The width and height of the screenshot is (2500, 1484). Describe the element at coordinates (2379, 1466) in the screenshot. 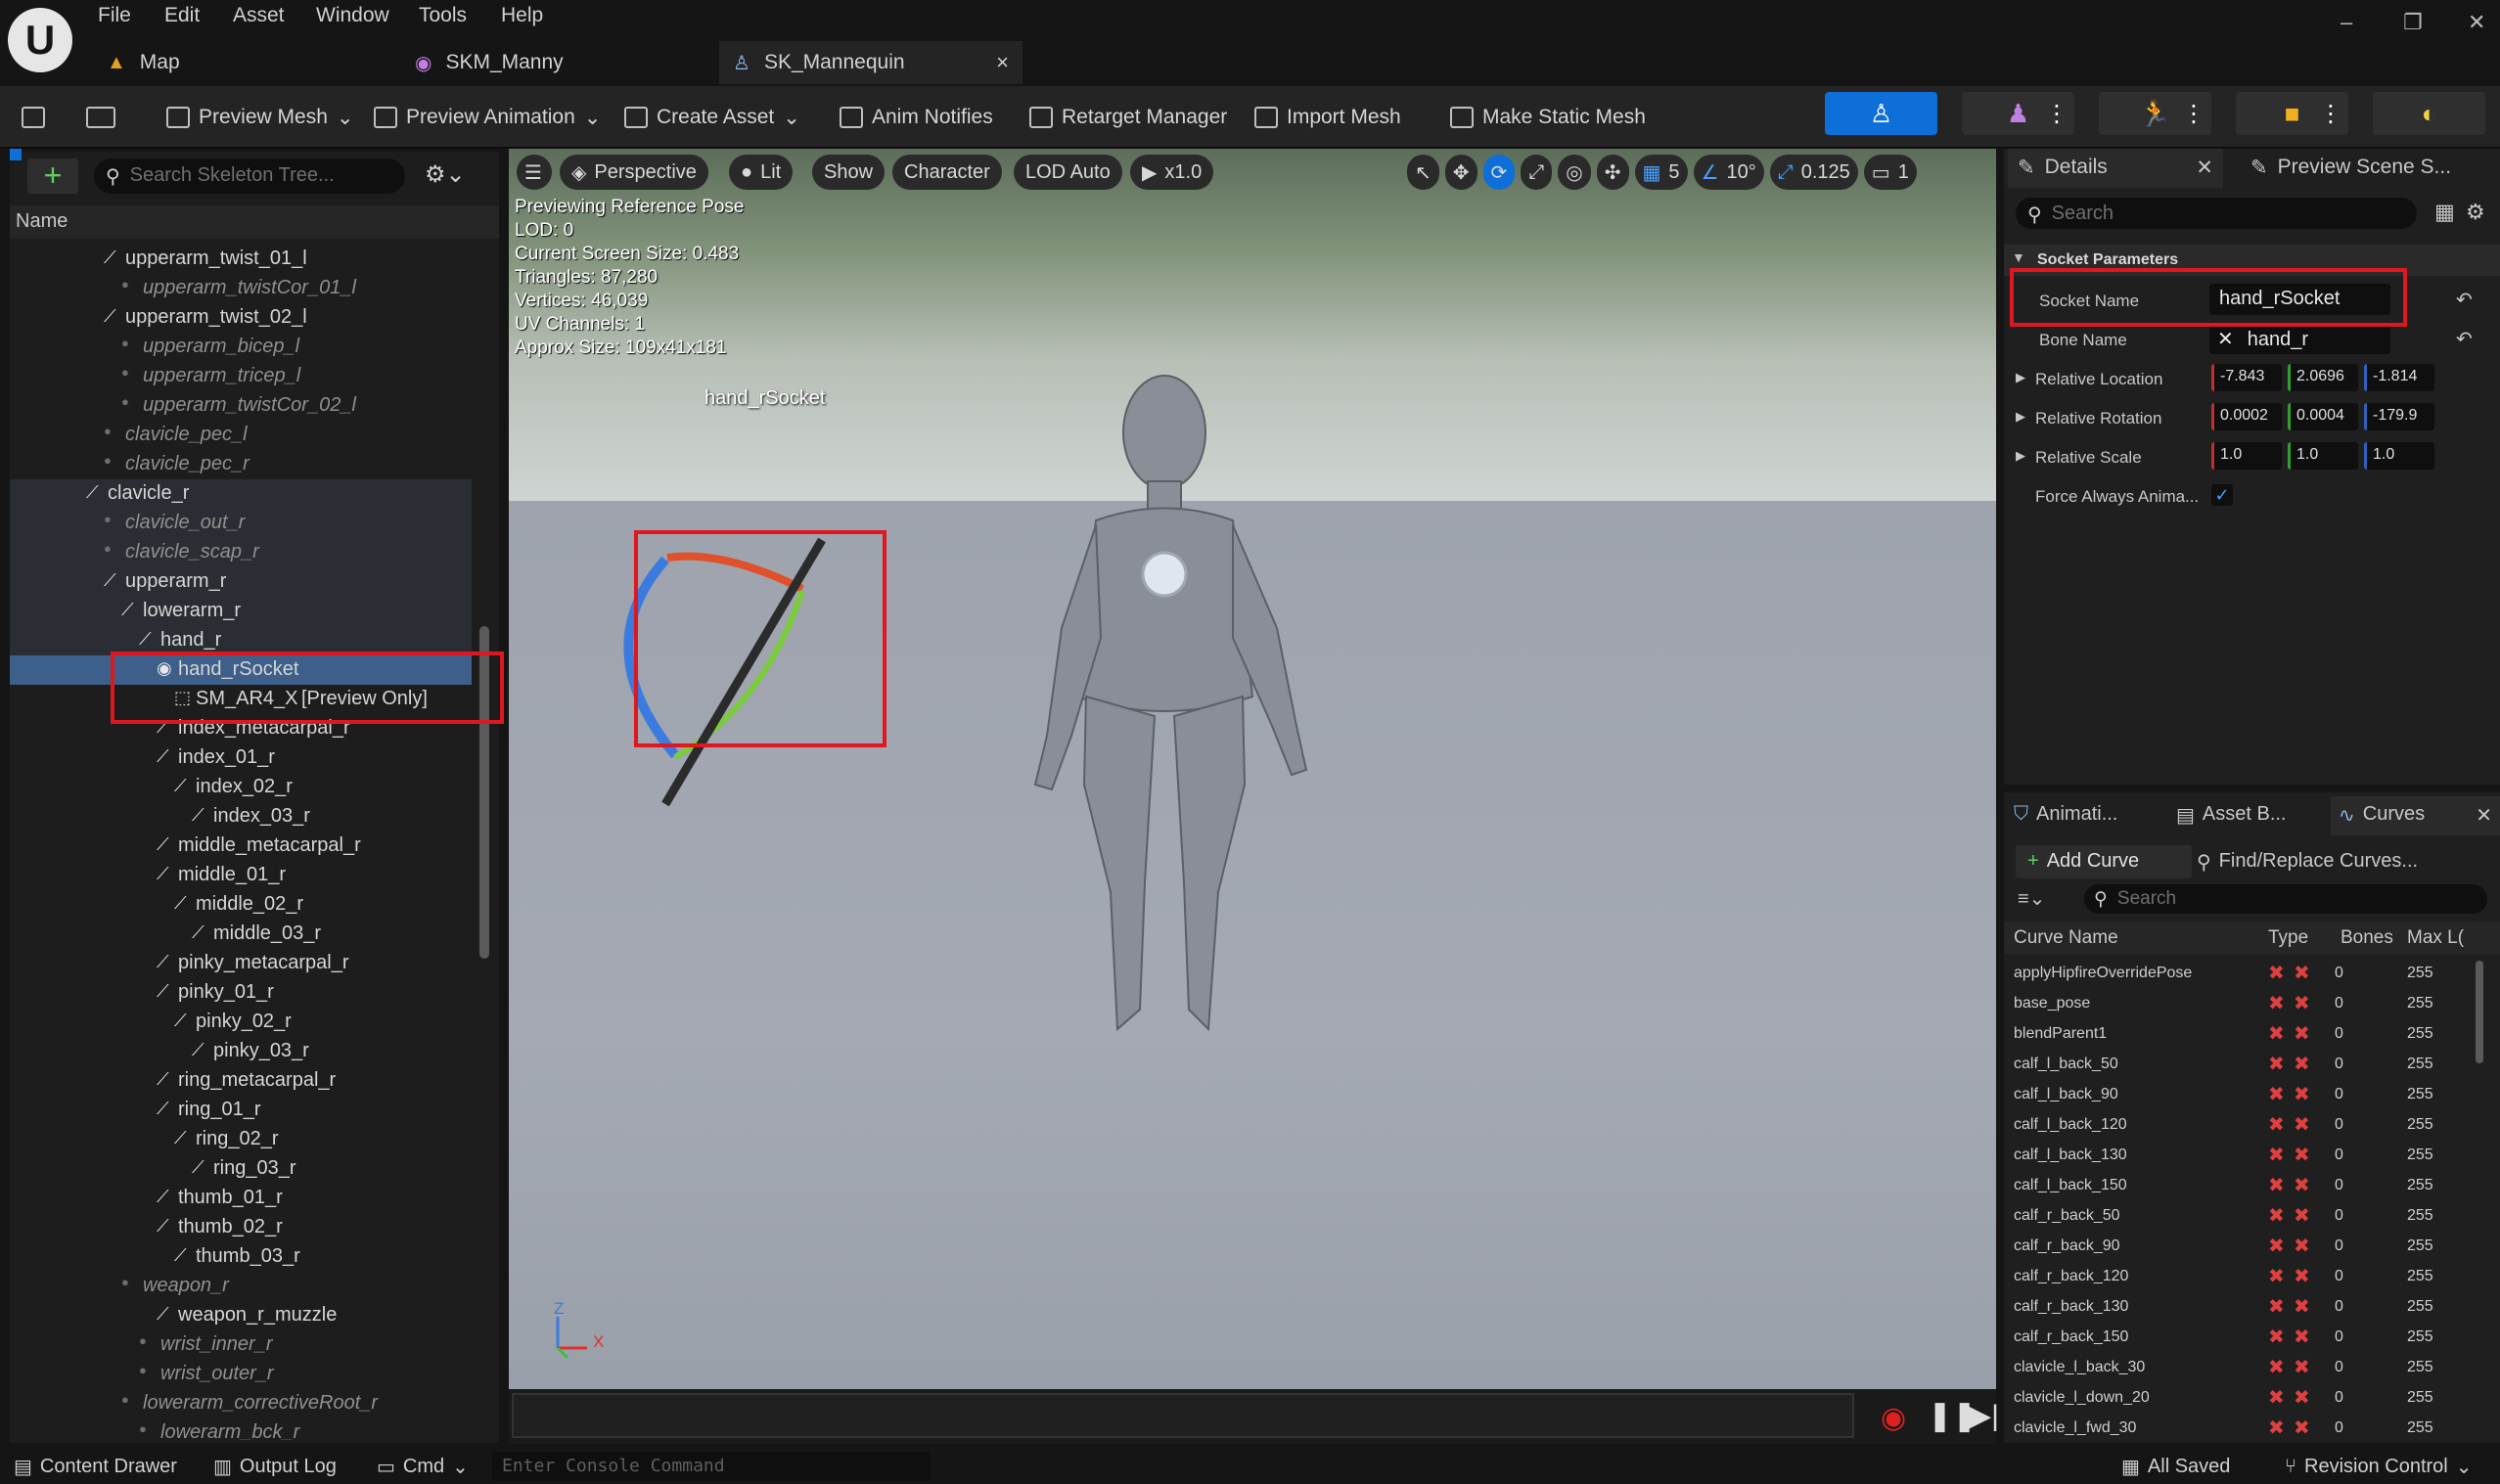

I see `revision-control-button: ⑂ Revision Control ⌄` at that location.